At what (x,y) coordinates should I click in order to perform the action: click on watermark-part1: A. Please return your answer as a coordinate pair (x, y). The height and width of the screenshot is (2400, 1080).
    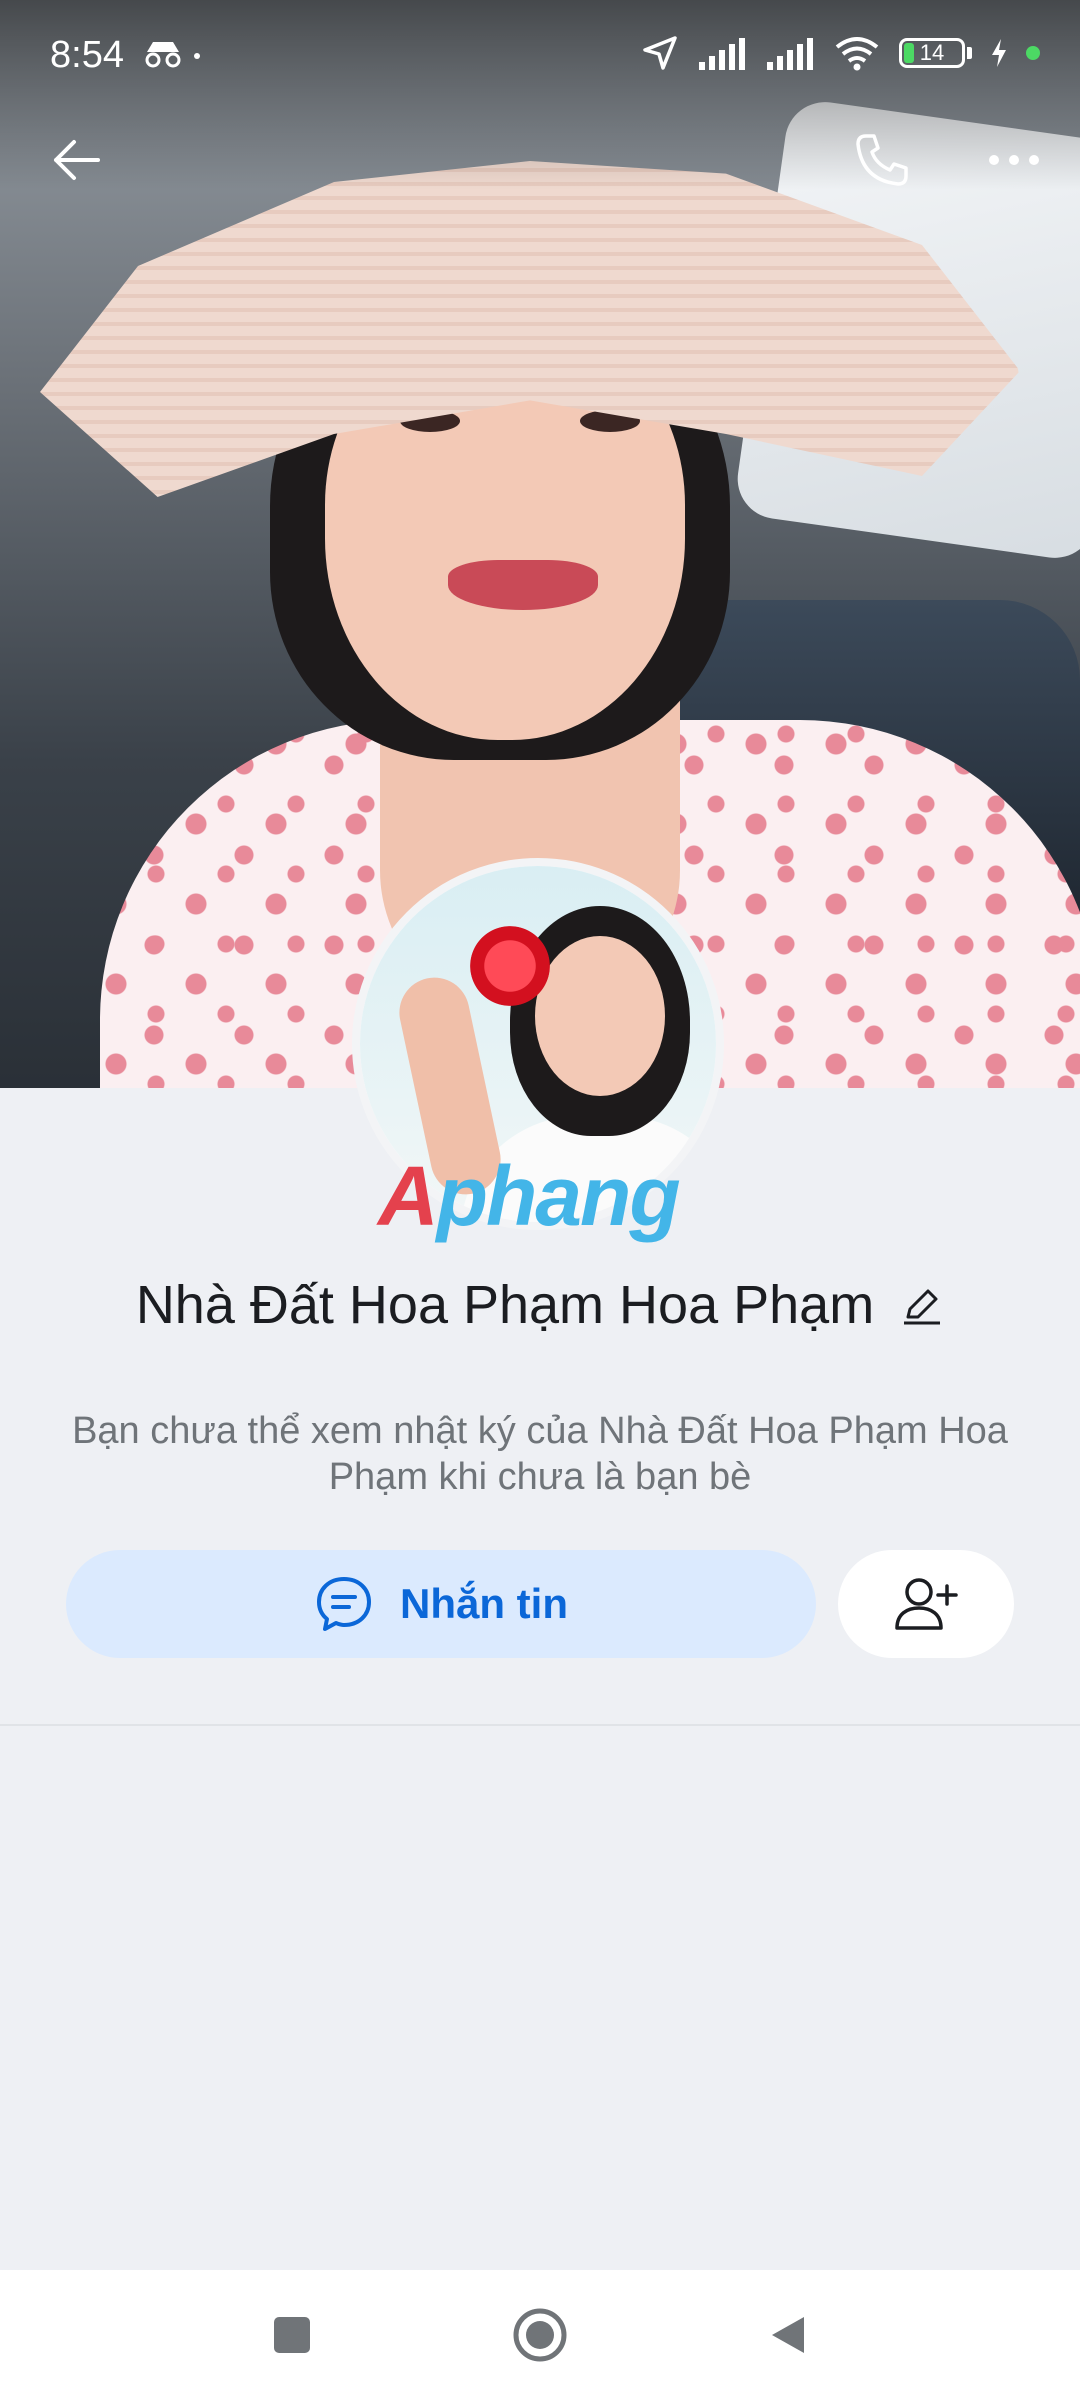
    Looking at the image, I should click on (408, 1196).